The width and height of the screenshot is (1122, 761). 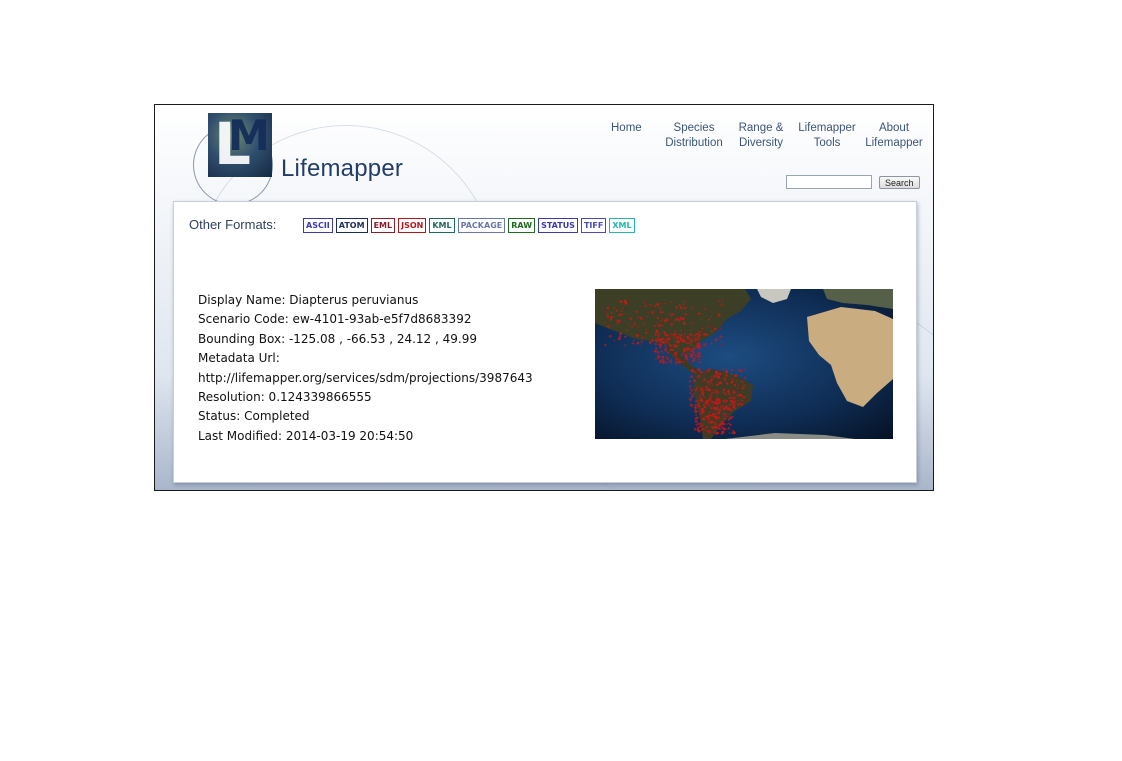 I want to click on format-link-ascii: ASCII, so click(x=318, y=225).